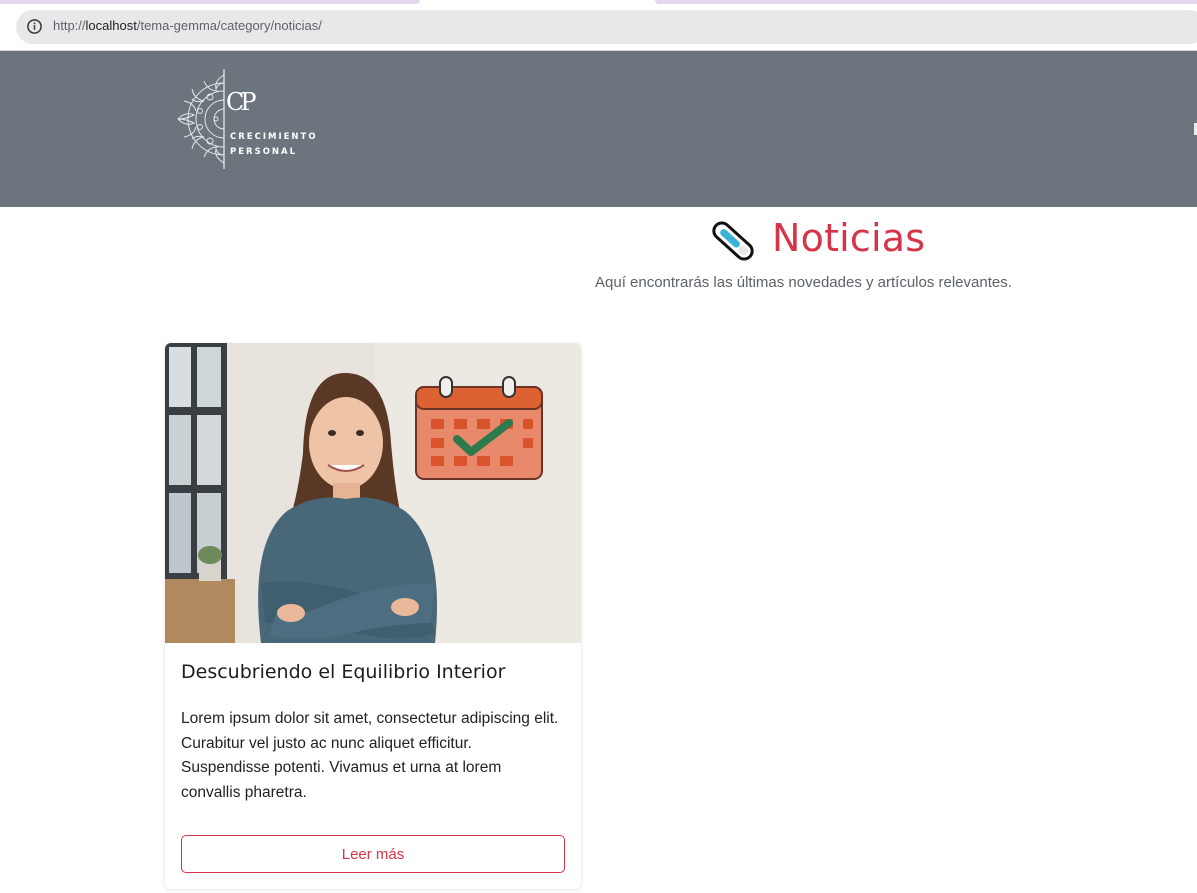  What do you see at coordinates (241, 102) in the screenshot?
I see `logo-monogram: CP` at bounding box center [241, 102].